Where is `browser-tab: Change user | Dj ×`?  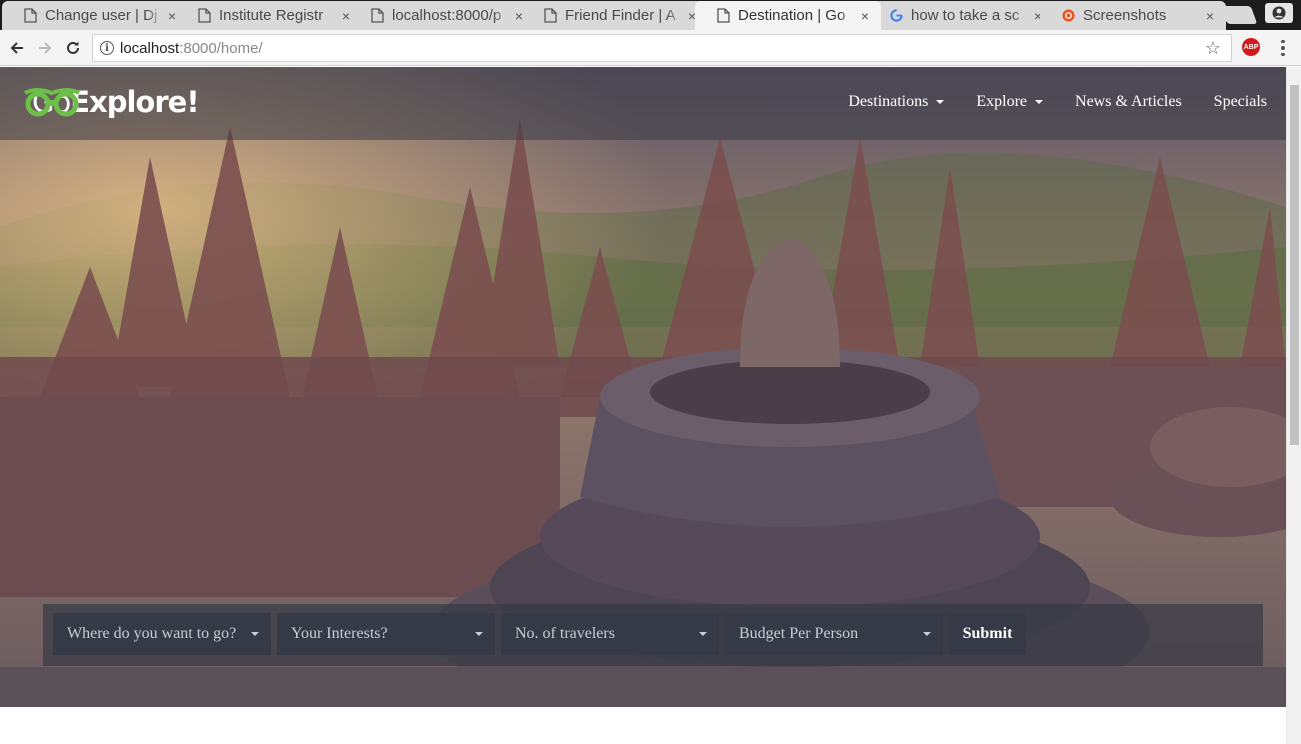
browser-tab: Change user | Dj × is located at coordinates (95, 15).